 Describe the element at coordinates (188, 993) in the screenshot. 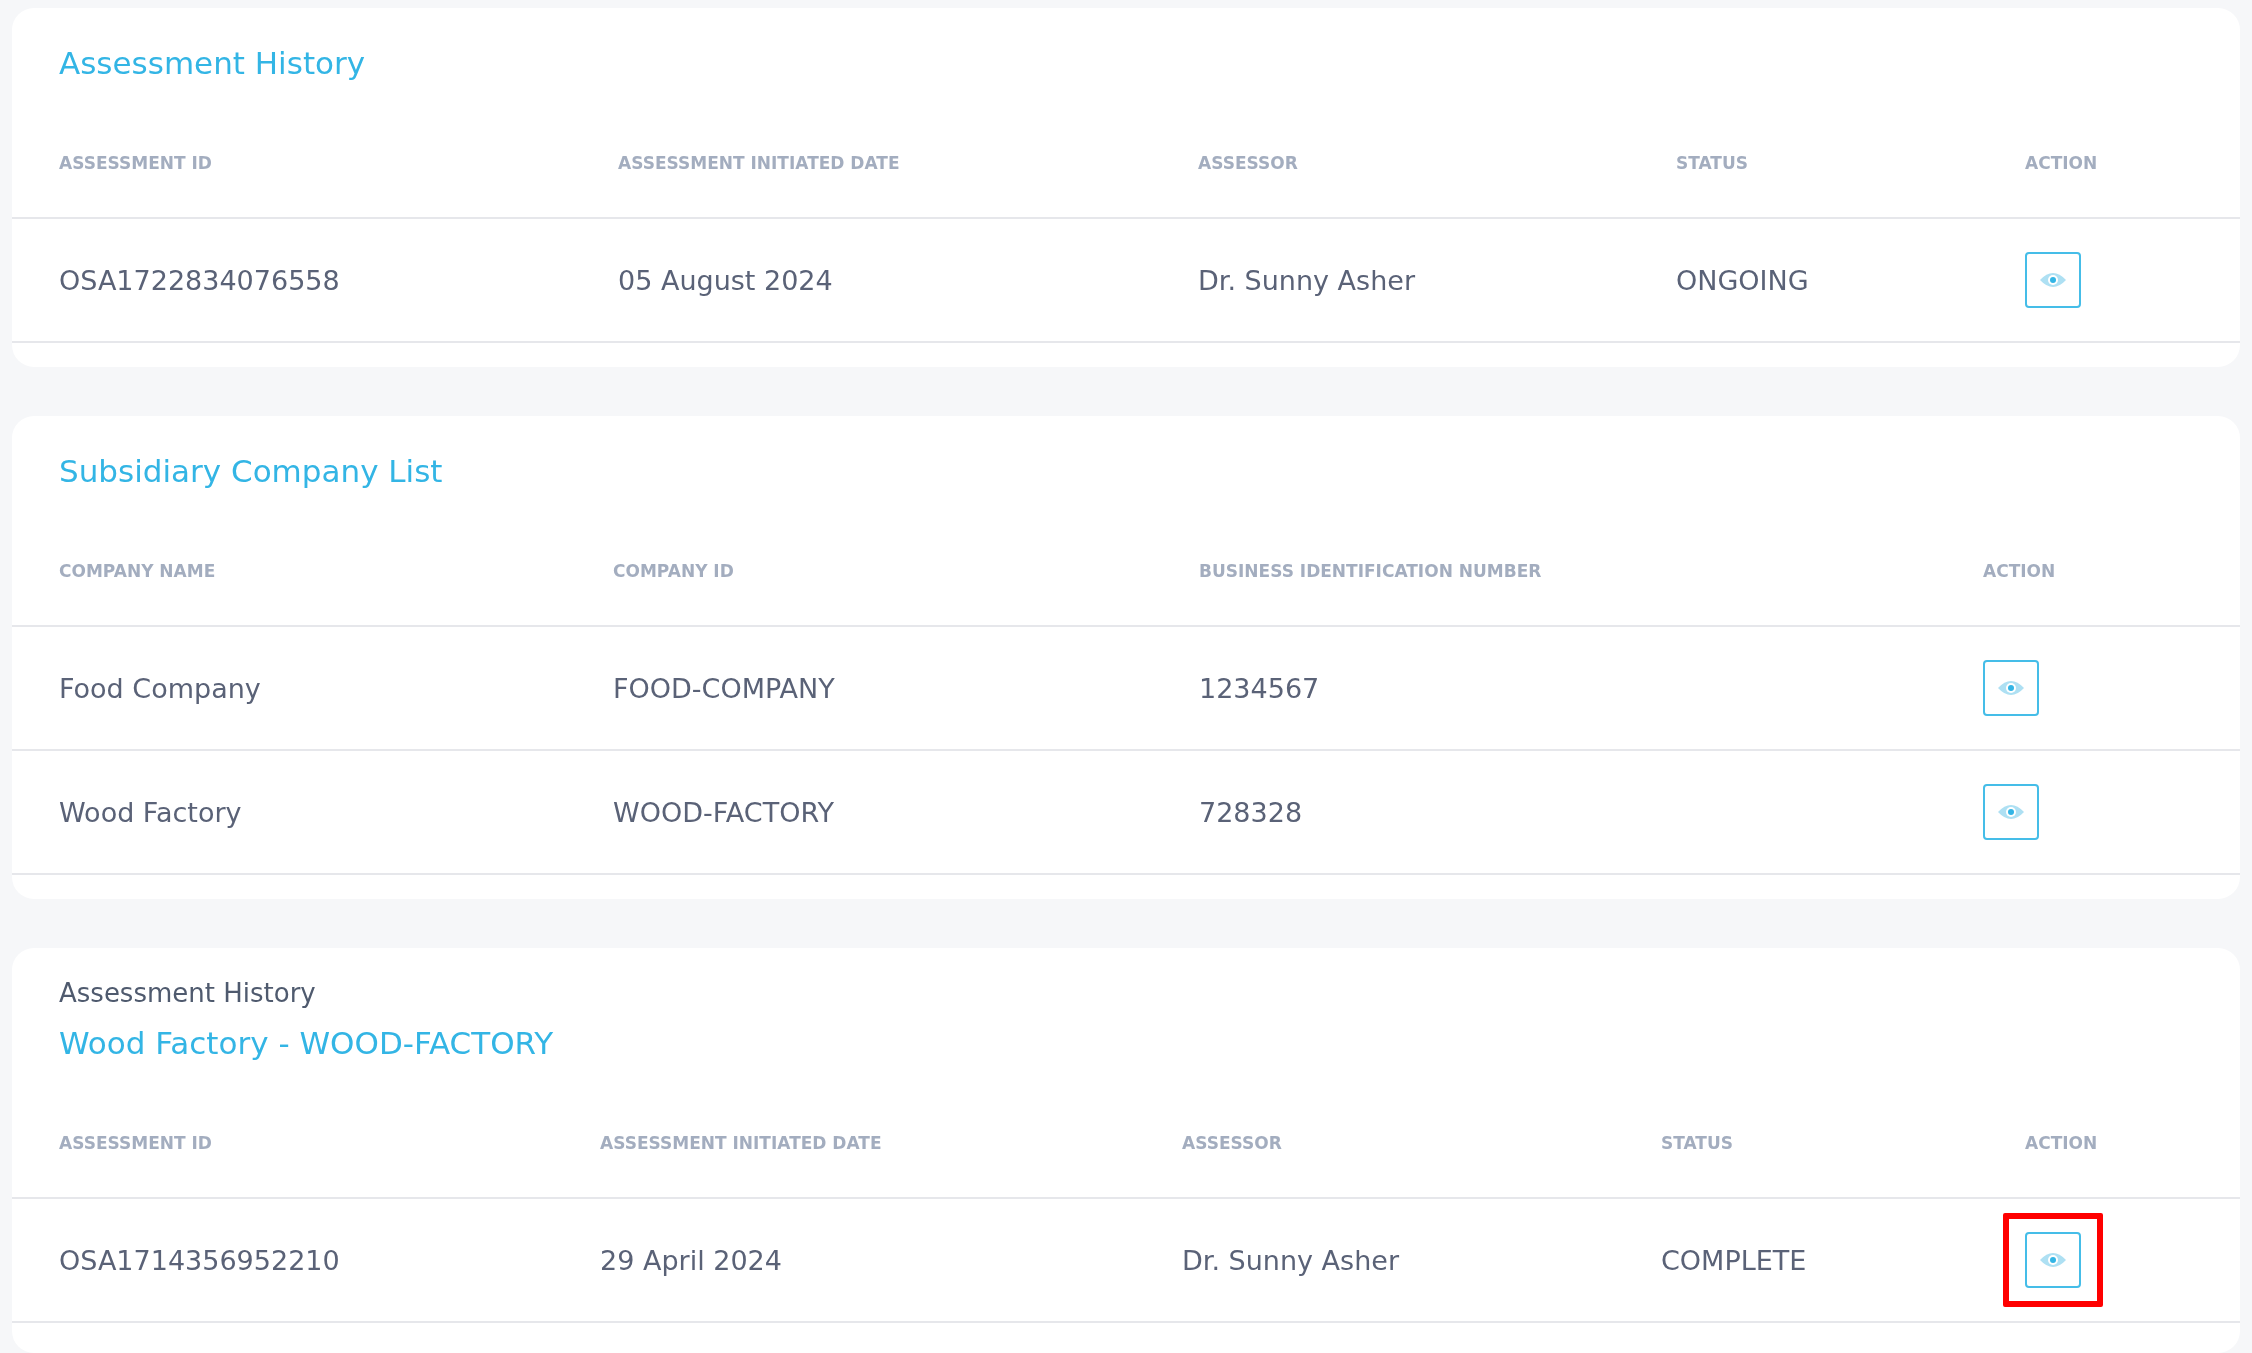

I see `card-overline: Assessment History` at that location.